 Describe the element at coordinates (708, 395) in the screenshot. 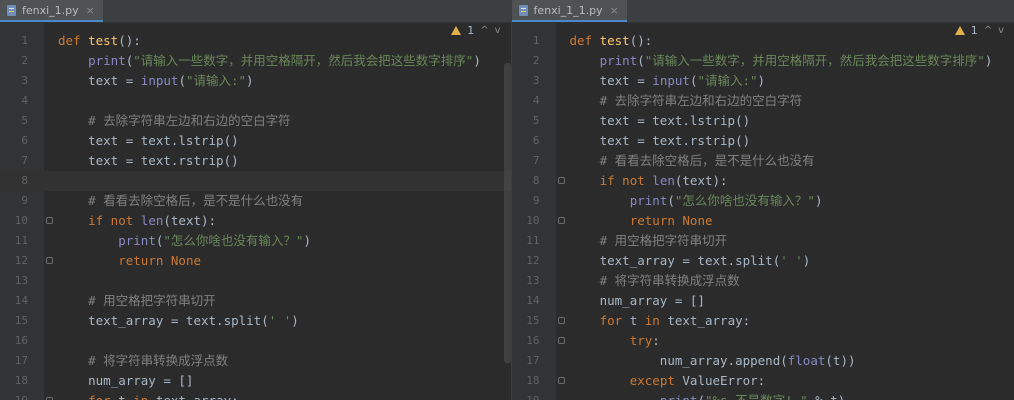

I see `code-text: print("%s 不是数字! " % t)` at that location.